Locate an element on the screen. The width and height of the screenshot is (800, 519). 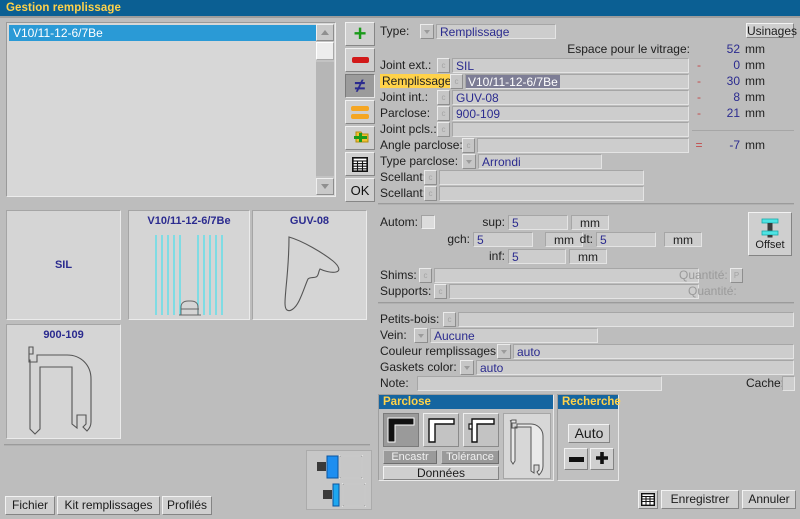
enregistrer-button: Enregistrer is located at coordinates (700, 499).